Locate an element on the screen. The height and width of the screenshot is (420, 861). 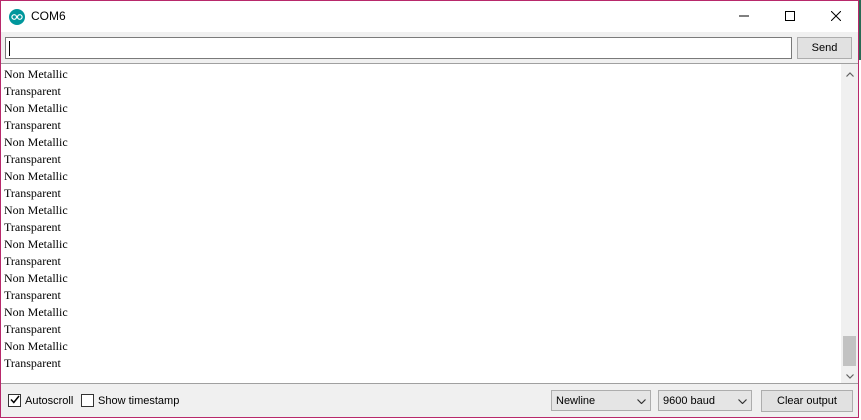
scroll-up-button is located at coordinates (849, 72).